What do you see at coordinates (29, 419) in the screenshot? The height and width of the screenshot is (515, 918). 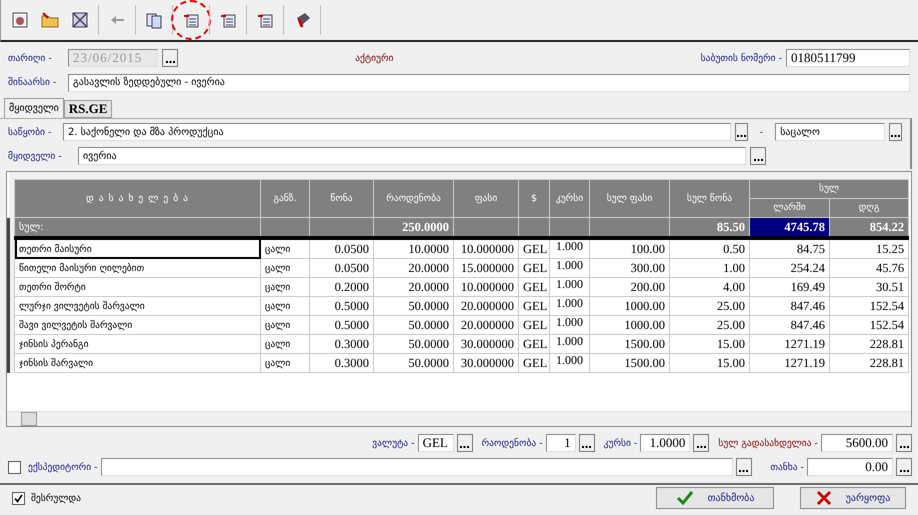 I see `scrollbar-thumb` at bounding box center [29, 419].